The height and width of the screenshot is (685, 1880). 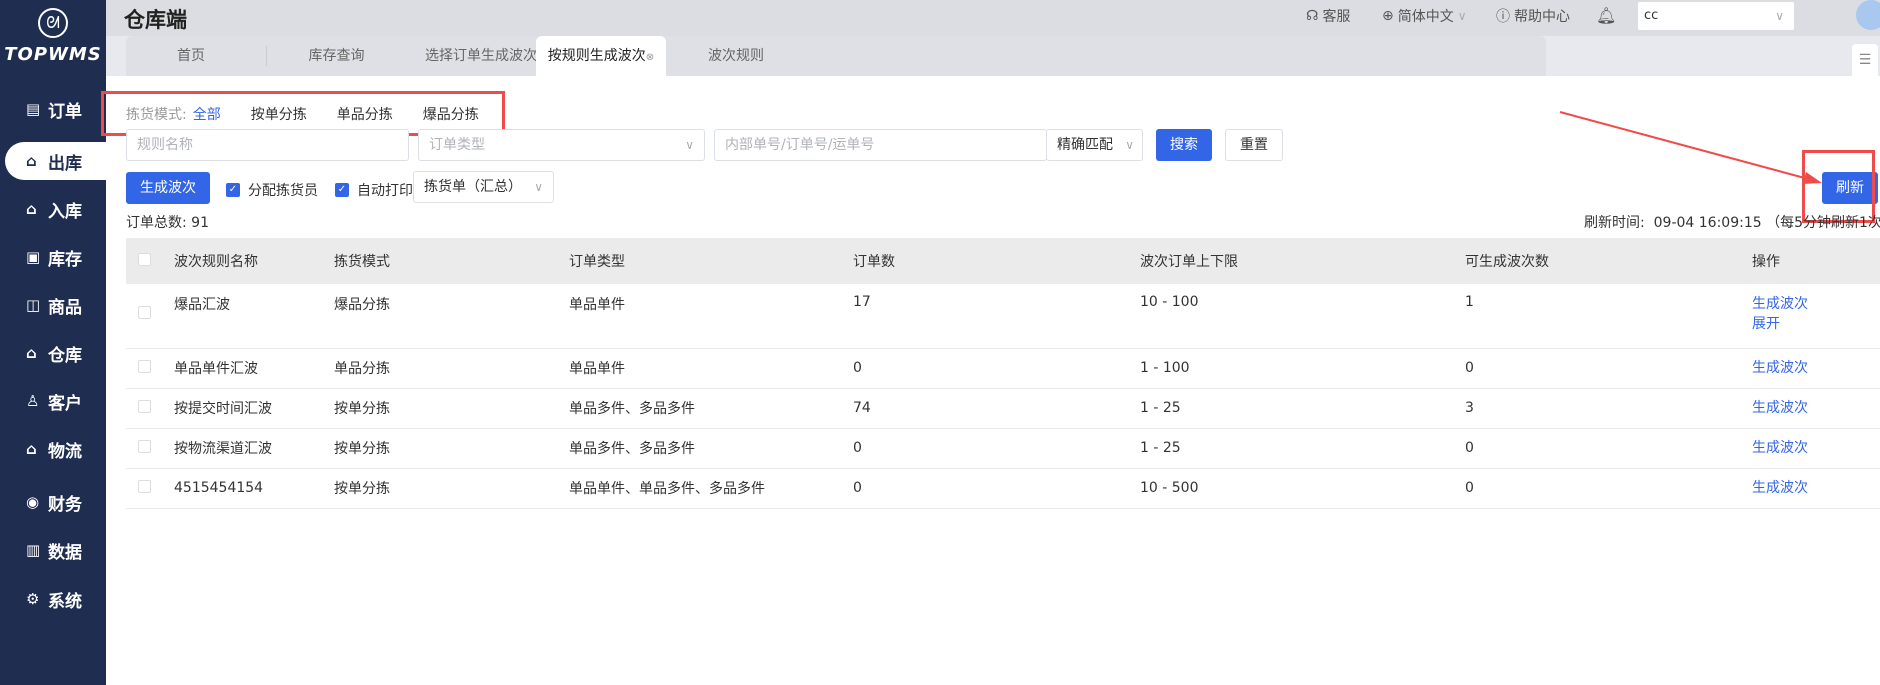 I want to click on label: 刷新时间:, so click(x=1614, y=223).